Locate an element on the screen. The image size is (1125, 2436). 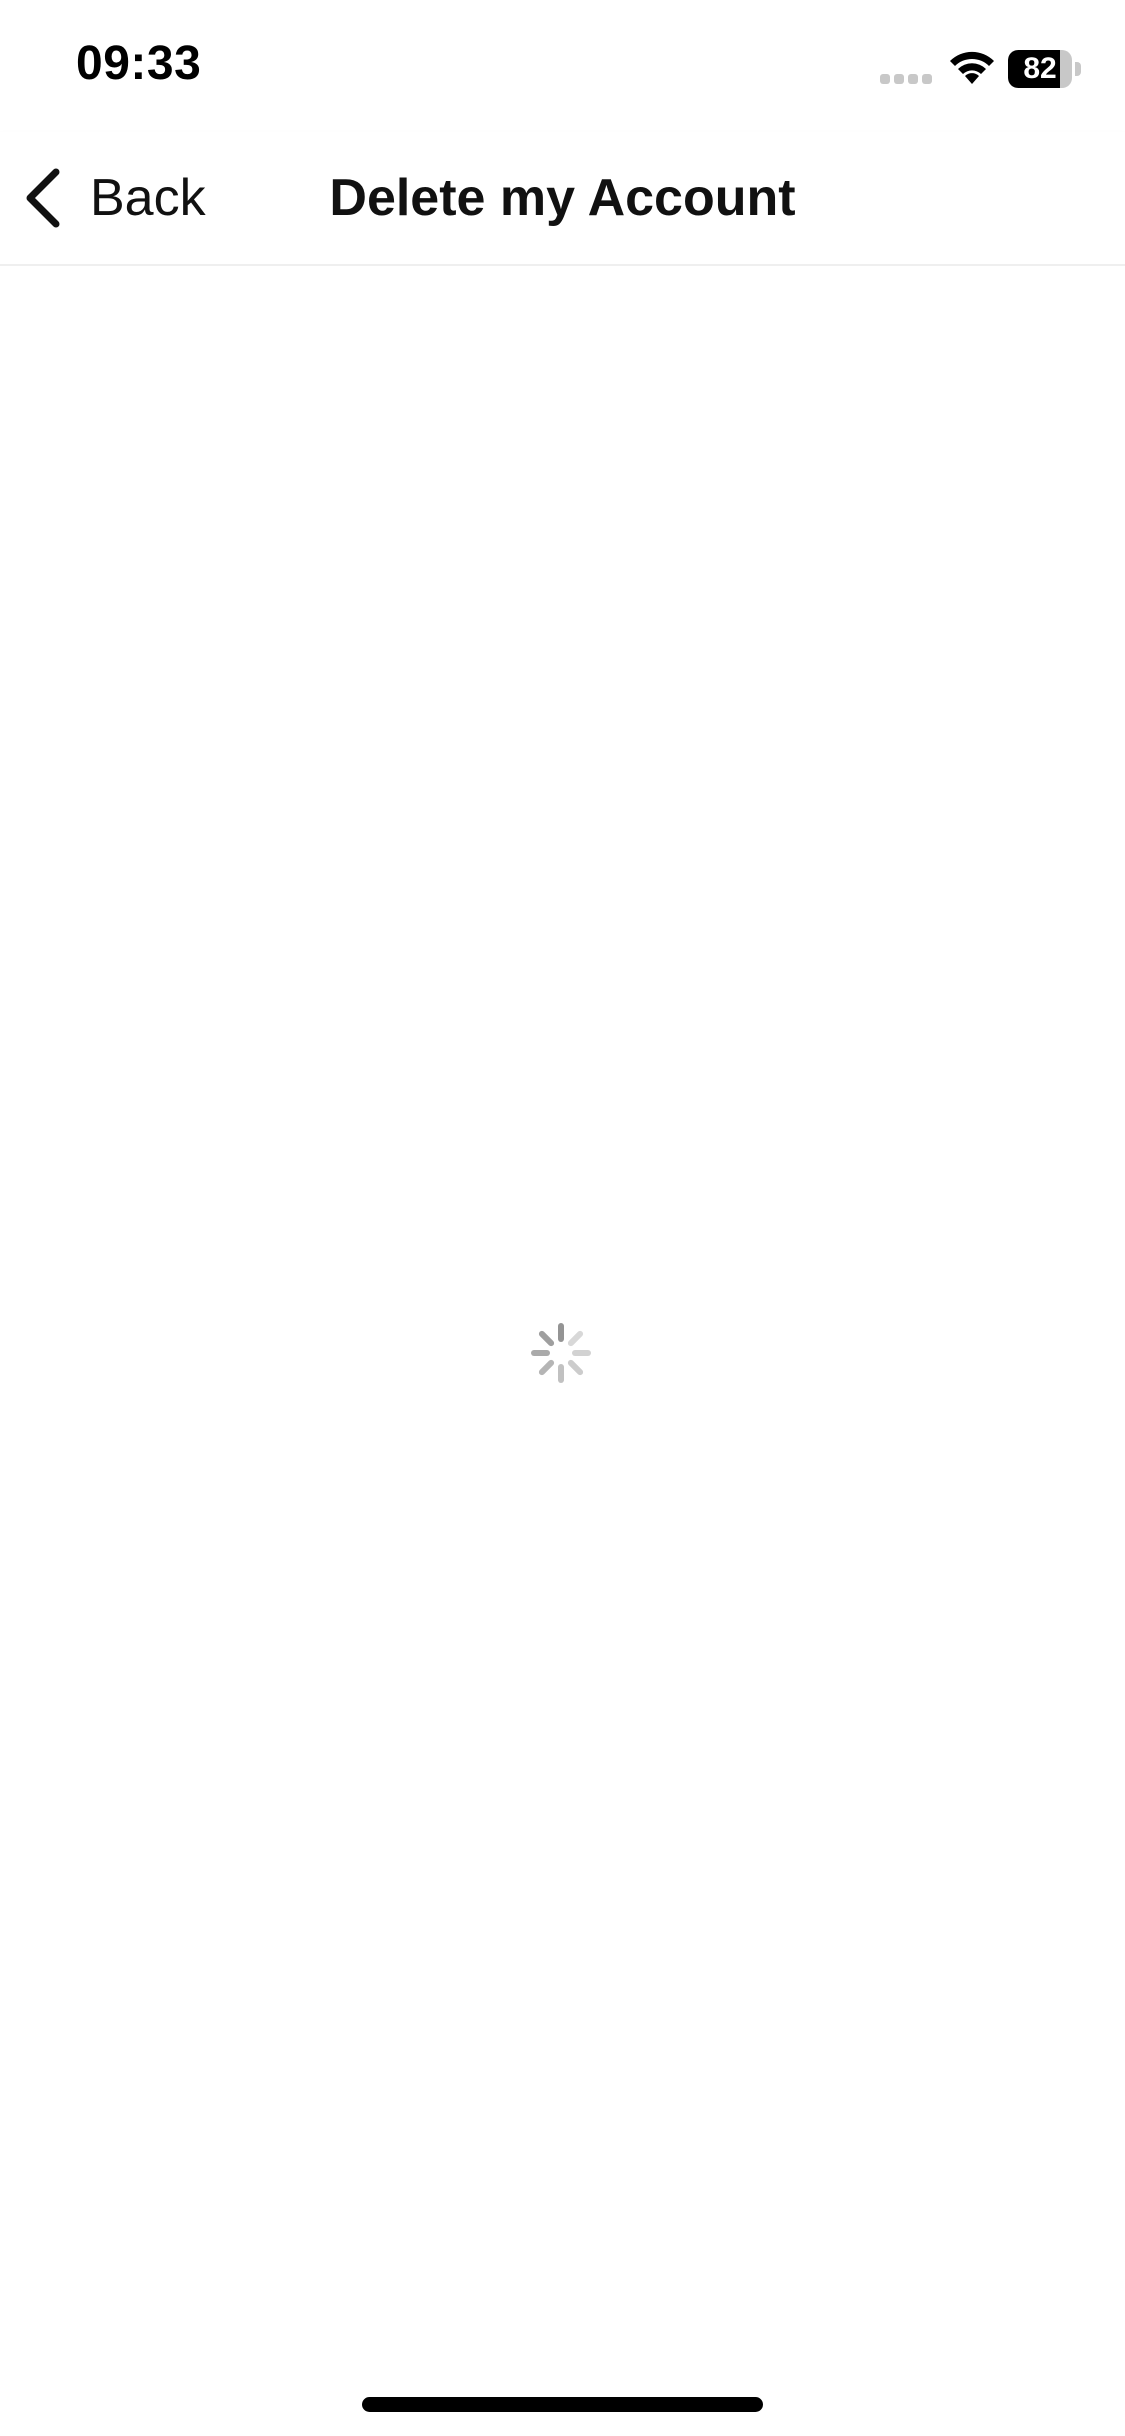
battery-level: 82 is located at coordinates (1040, 68).